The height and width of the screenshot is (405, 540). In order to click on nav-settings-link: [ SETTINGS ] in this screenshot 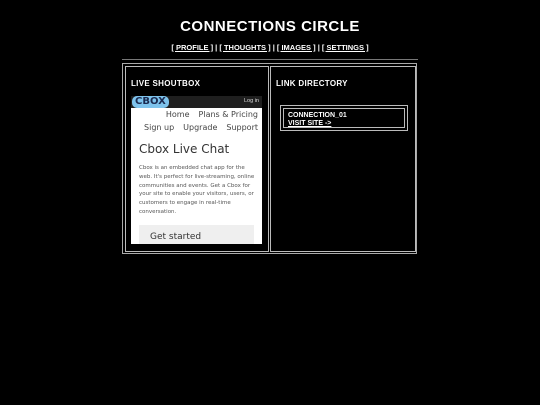, I will do `click(345, 47)`.